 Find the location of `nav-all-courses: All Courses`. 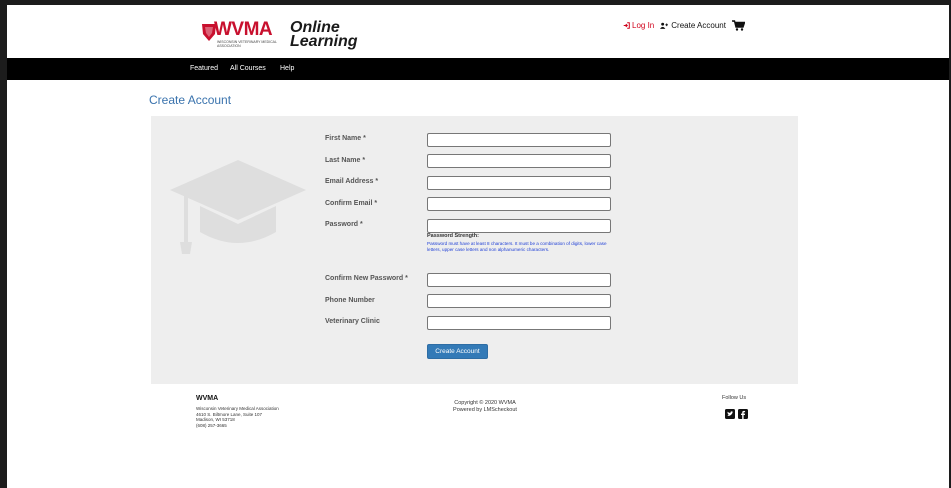

nav-all-courses: All Courses is located at coordinates (248, 68).